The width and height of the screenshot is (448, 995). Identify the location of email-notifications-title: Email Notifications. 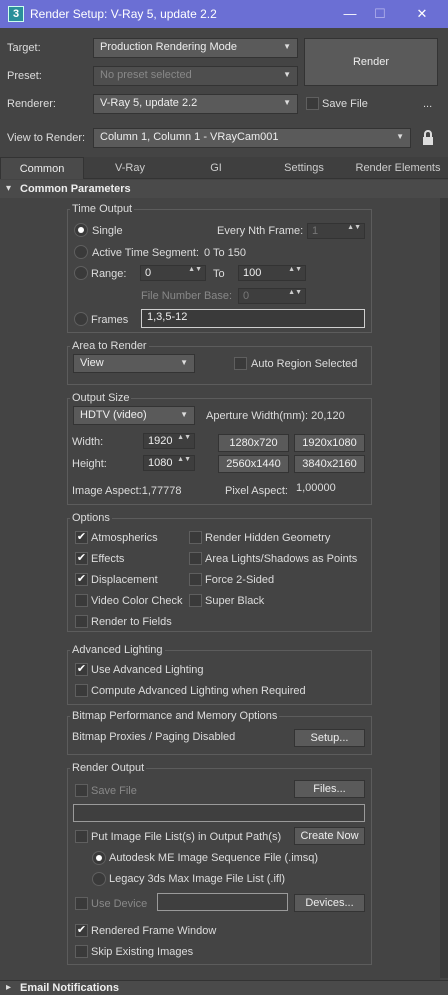
(70, 988).